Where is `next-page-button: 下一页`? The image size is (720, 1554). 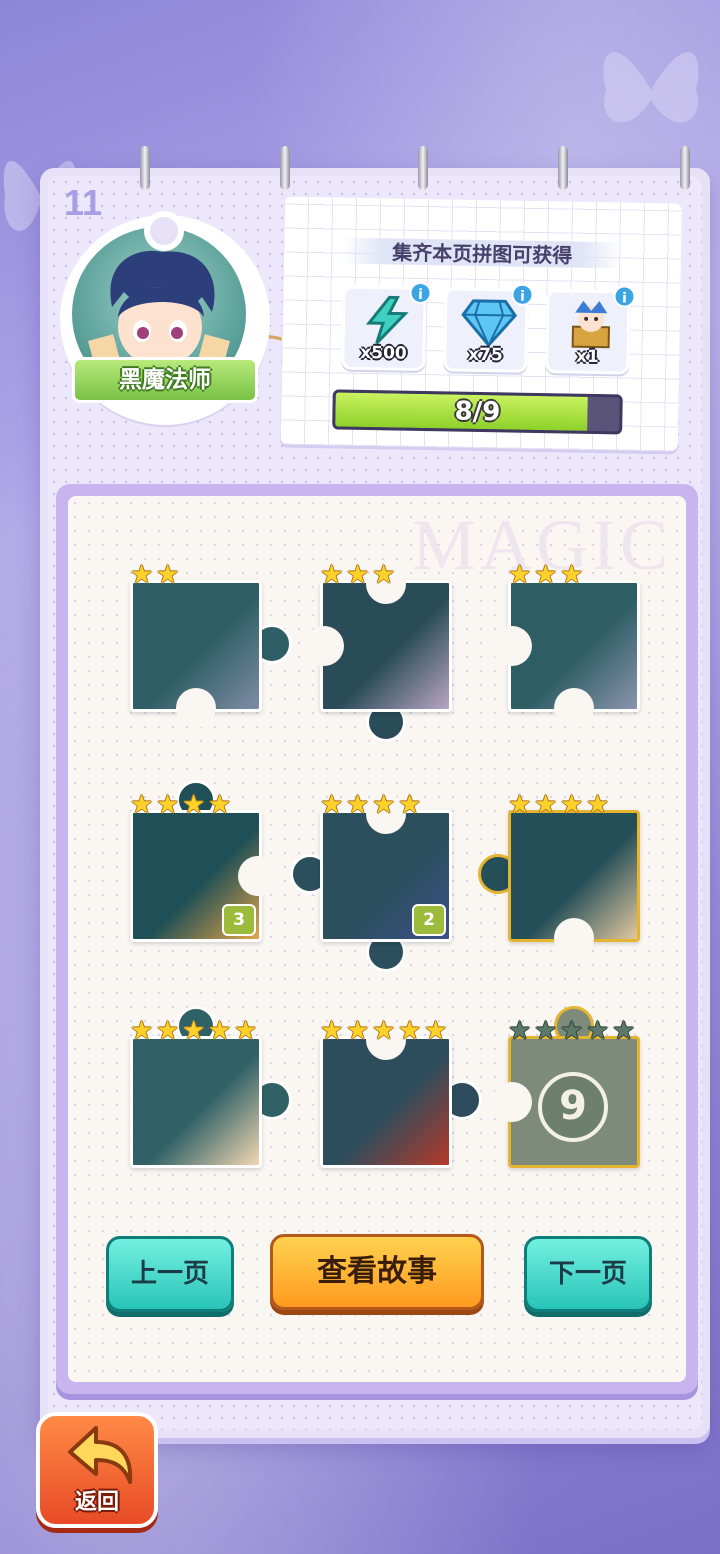
next-page-button: 下一页 is located at coordinates (588, 1274).